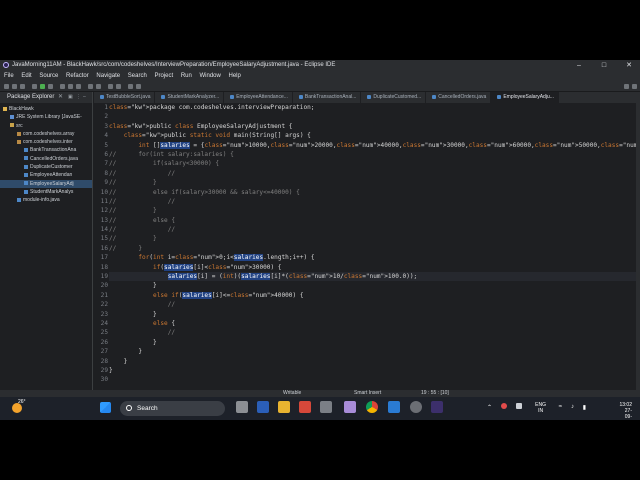 The height and width of the screenshot is (480, 640). Describe the element at coordinates (263, 407) in the screenshot. I see `word-icon` at that location.